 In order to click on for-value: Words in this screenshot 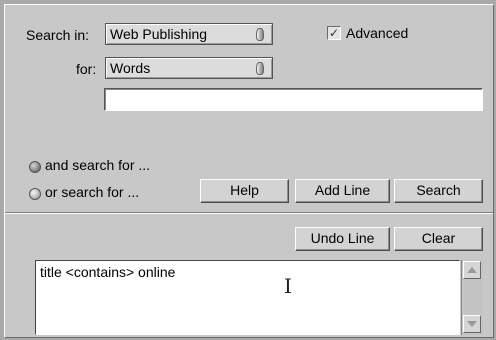, I will do `click(130, 68)`.